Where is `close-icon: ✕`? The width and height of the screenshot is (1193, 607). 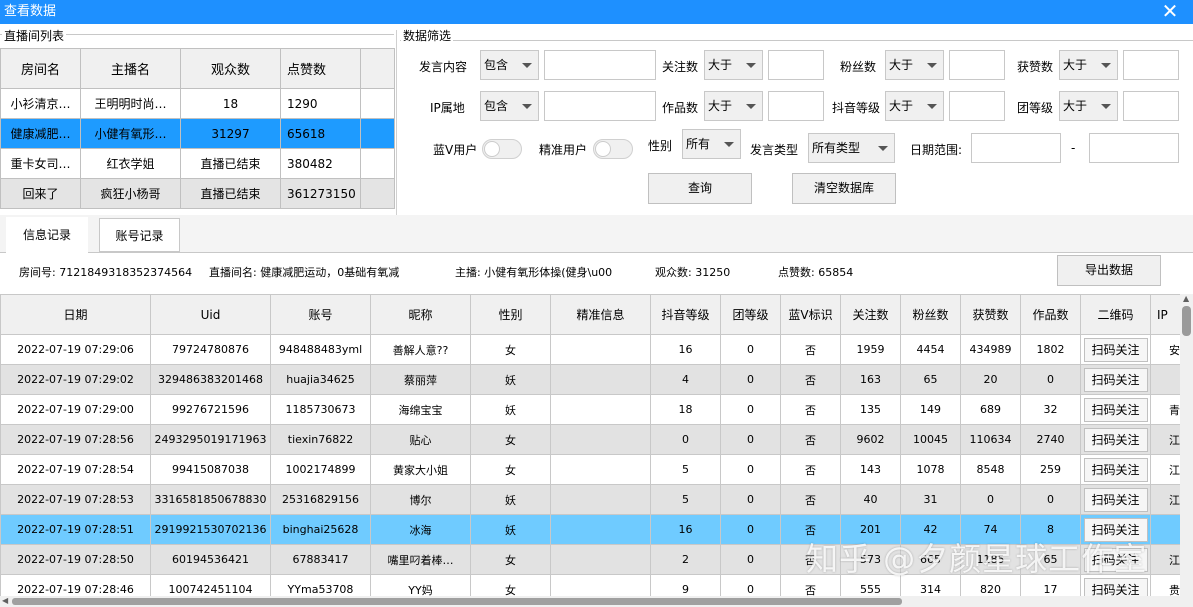
close-icon: ✕ is located at coordinates (1170, 12).